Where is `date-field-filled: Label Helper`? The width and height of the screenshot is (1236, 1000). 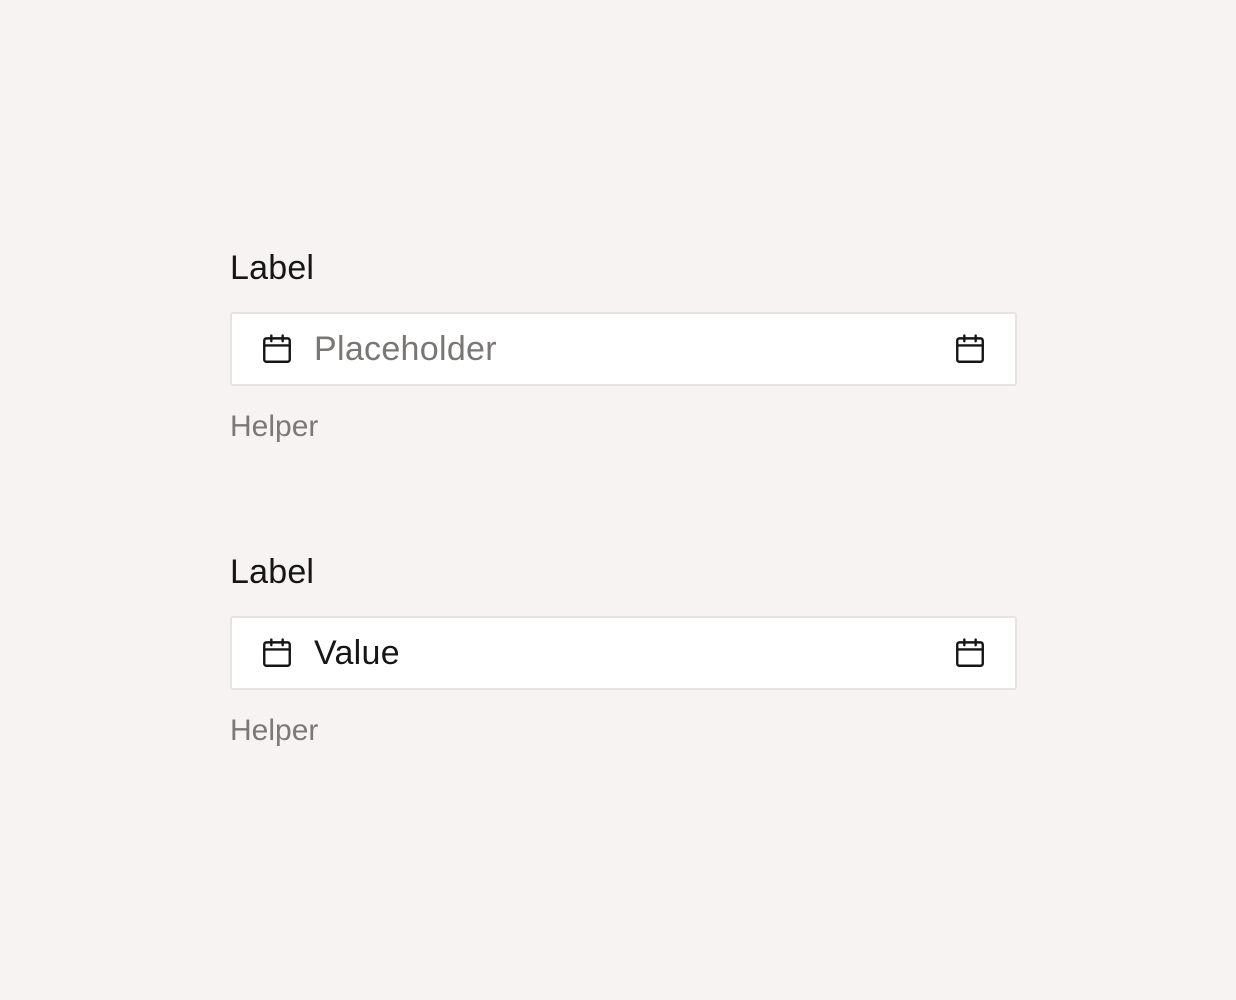 date-field-filled: Label Helper is located at coordinates (623, 650).